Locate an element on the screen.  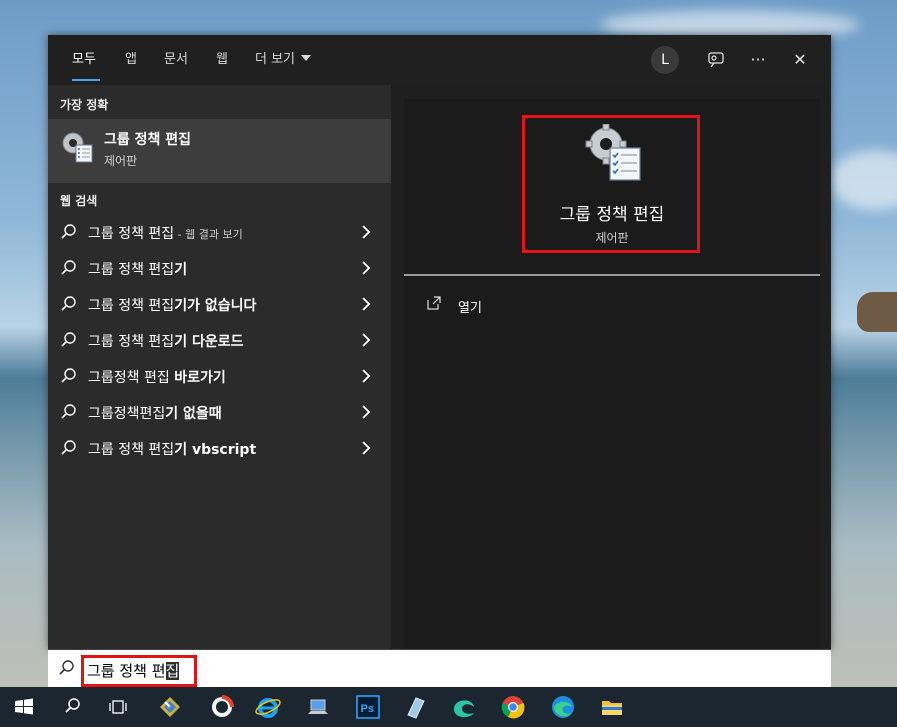
web-result-item: 그룹 정책 편집기 다운로드 is located at coordinates (219, 340).